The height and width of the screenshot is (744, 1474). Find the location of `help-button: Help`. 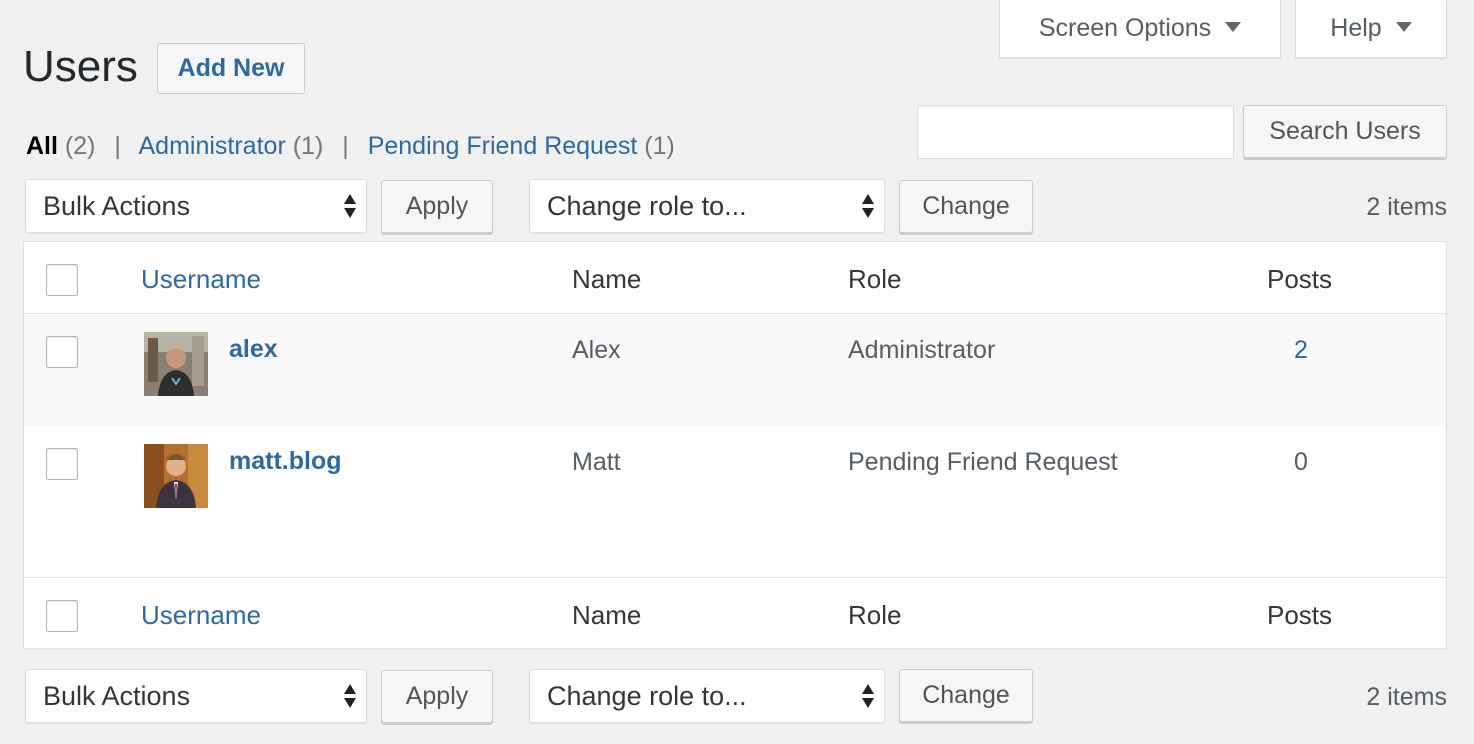

help-button: Help is located at coordinates (1371, 29).